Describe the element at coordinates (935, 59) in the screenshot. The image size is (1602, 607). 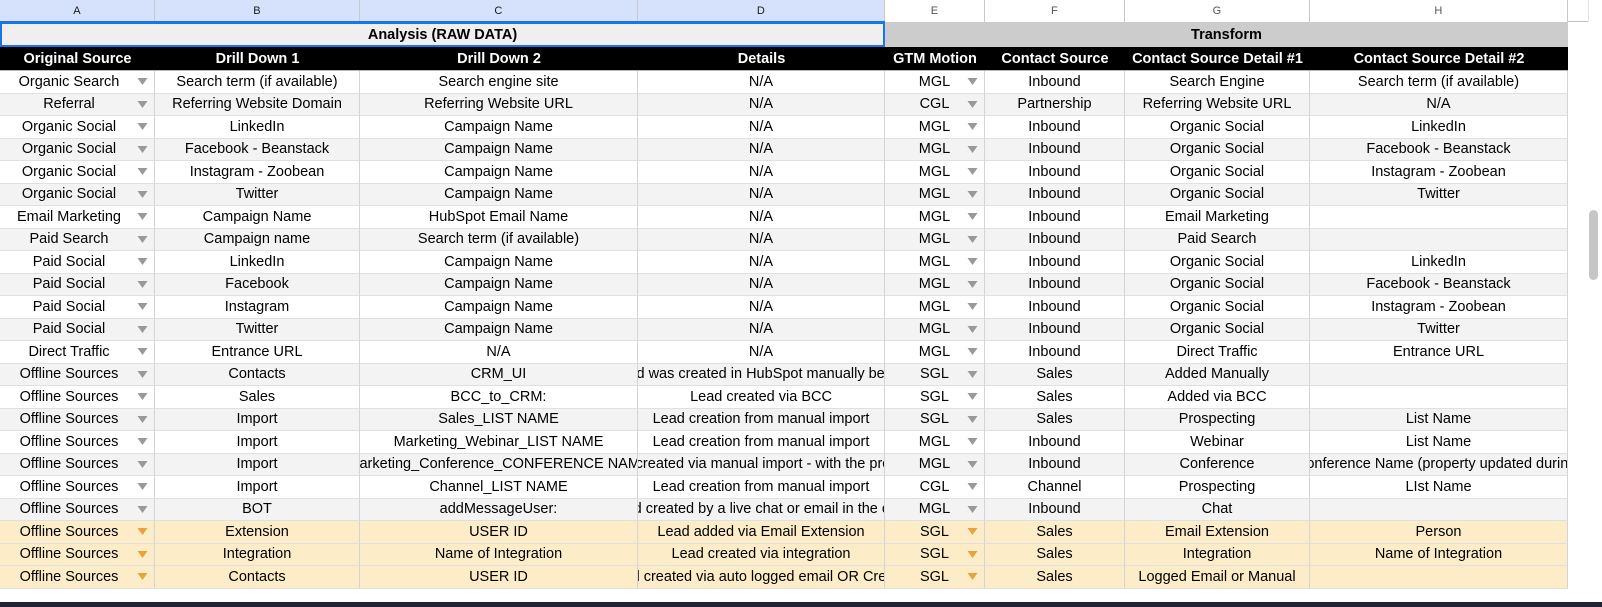
I see `column-title-gtm-motion: GTM Motion` at that location.